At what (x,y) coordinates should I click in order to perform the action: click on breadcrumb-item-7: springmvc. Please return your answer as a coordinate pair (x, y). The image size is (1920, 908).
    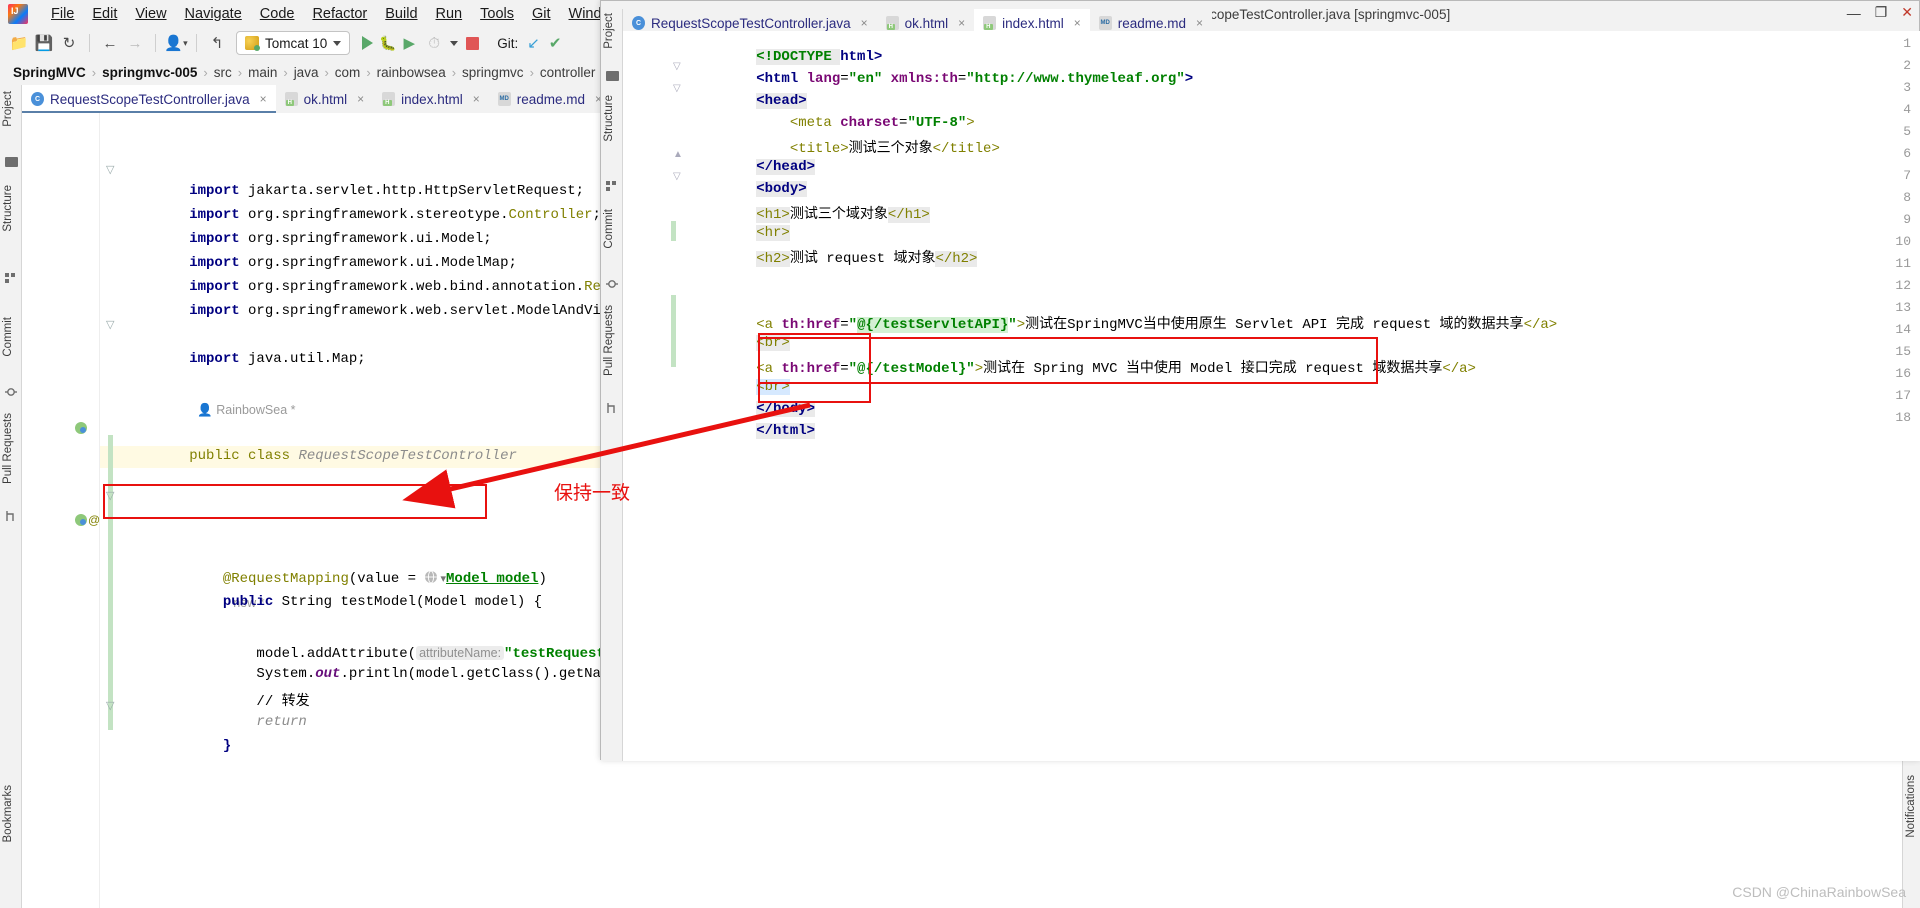
    Looking at the image, I should click on (493, 72).